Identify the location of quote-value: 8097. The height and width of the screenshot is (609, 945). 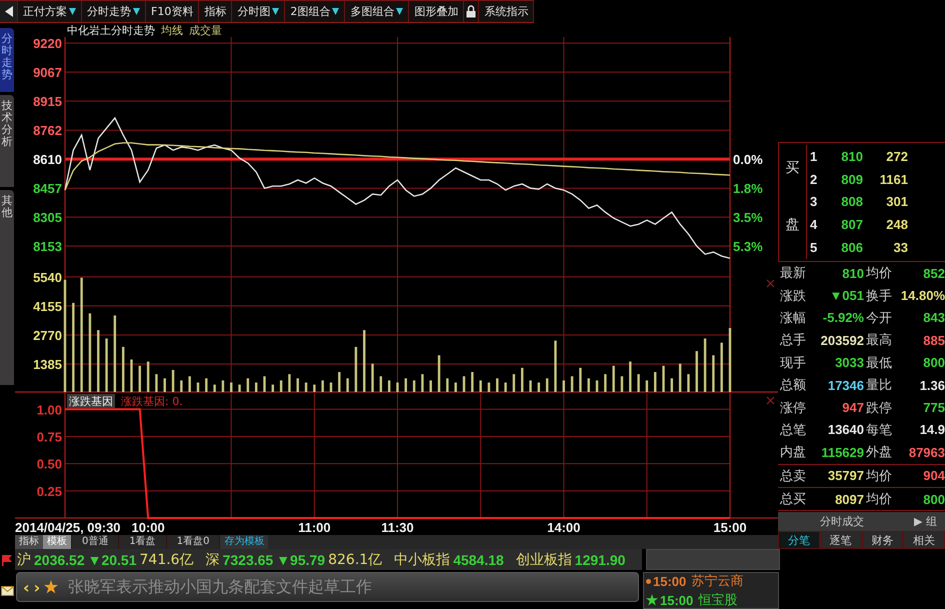
(849, 499).